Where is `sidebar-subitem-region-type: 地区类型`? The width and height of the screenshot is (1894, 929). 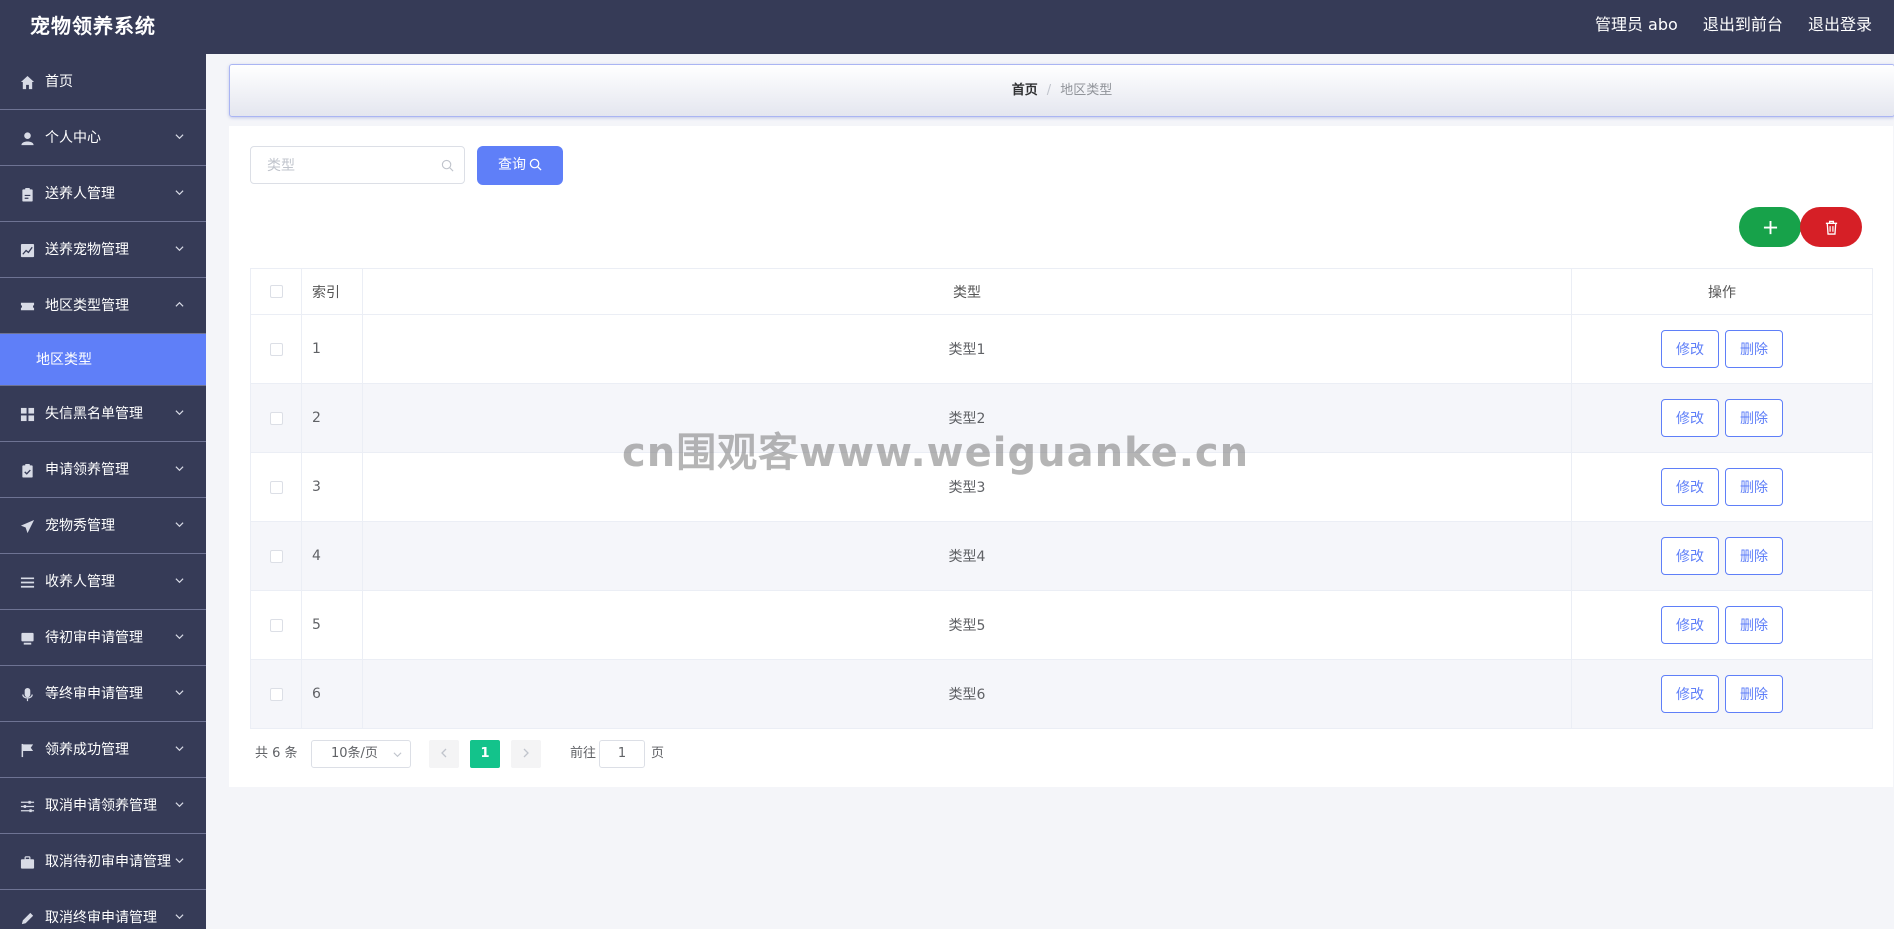
sidebar-subitem-region-type: 地区类型 is located at coordinates (103, 360).